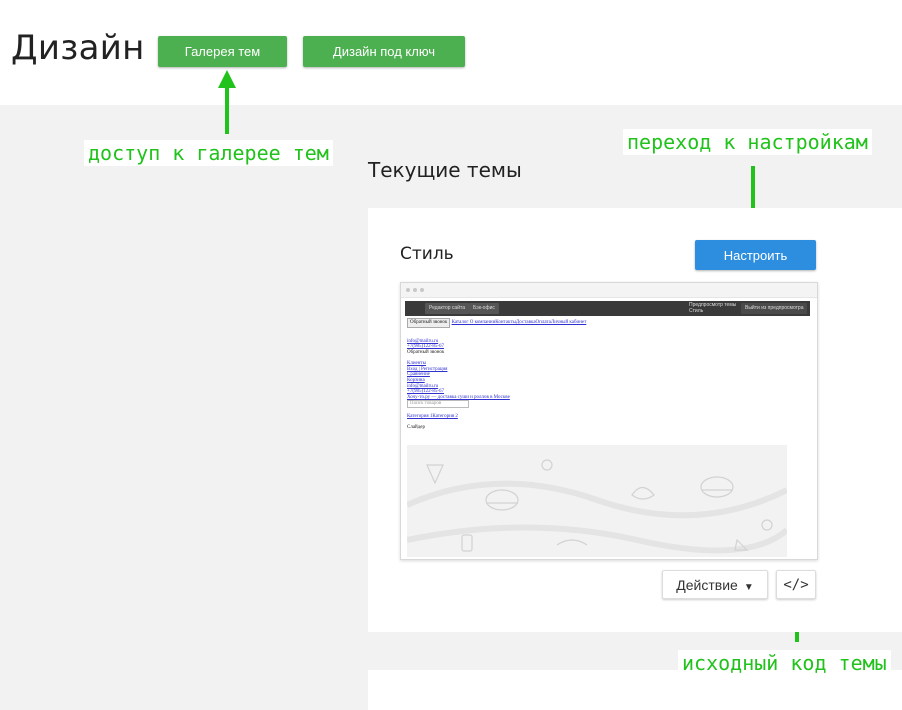  Describe the element at coordinates (208, 153) in the screenshot. I see `annotation-gallery: доступ к галерее тем` at that location.